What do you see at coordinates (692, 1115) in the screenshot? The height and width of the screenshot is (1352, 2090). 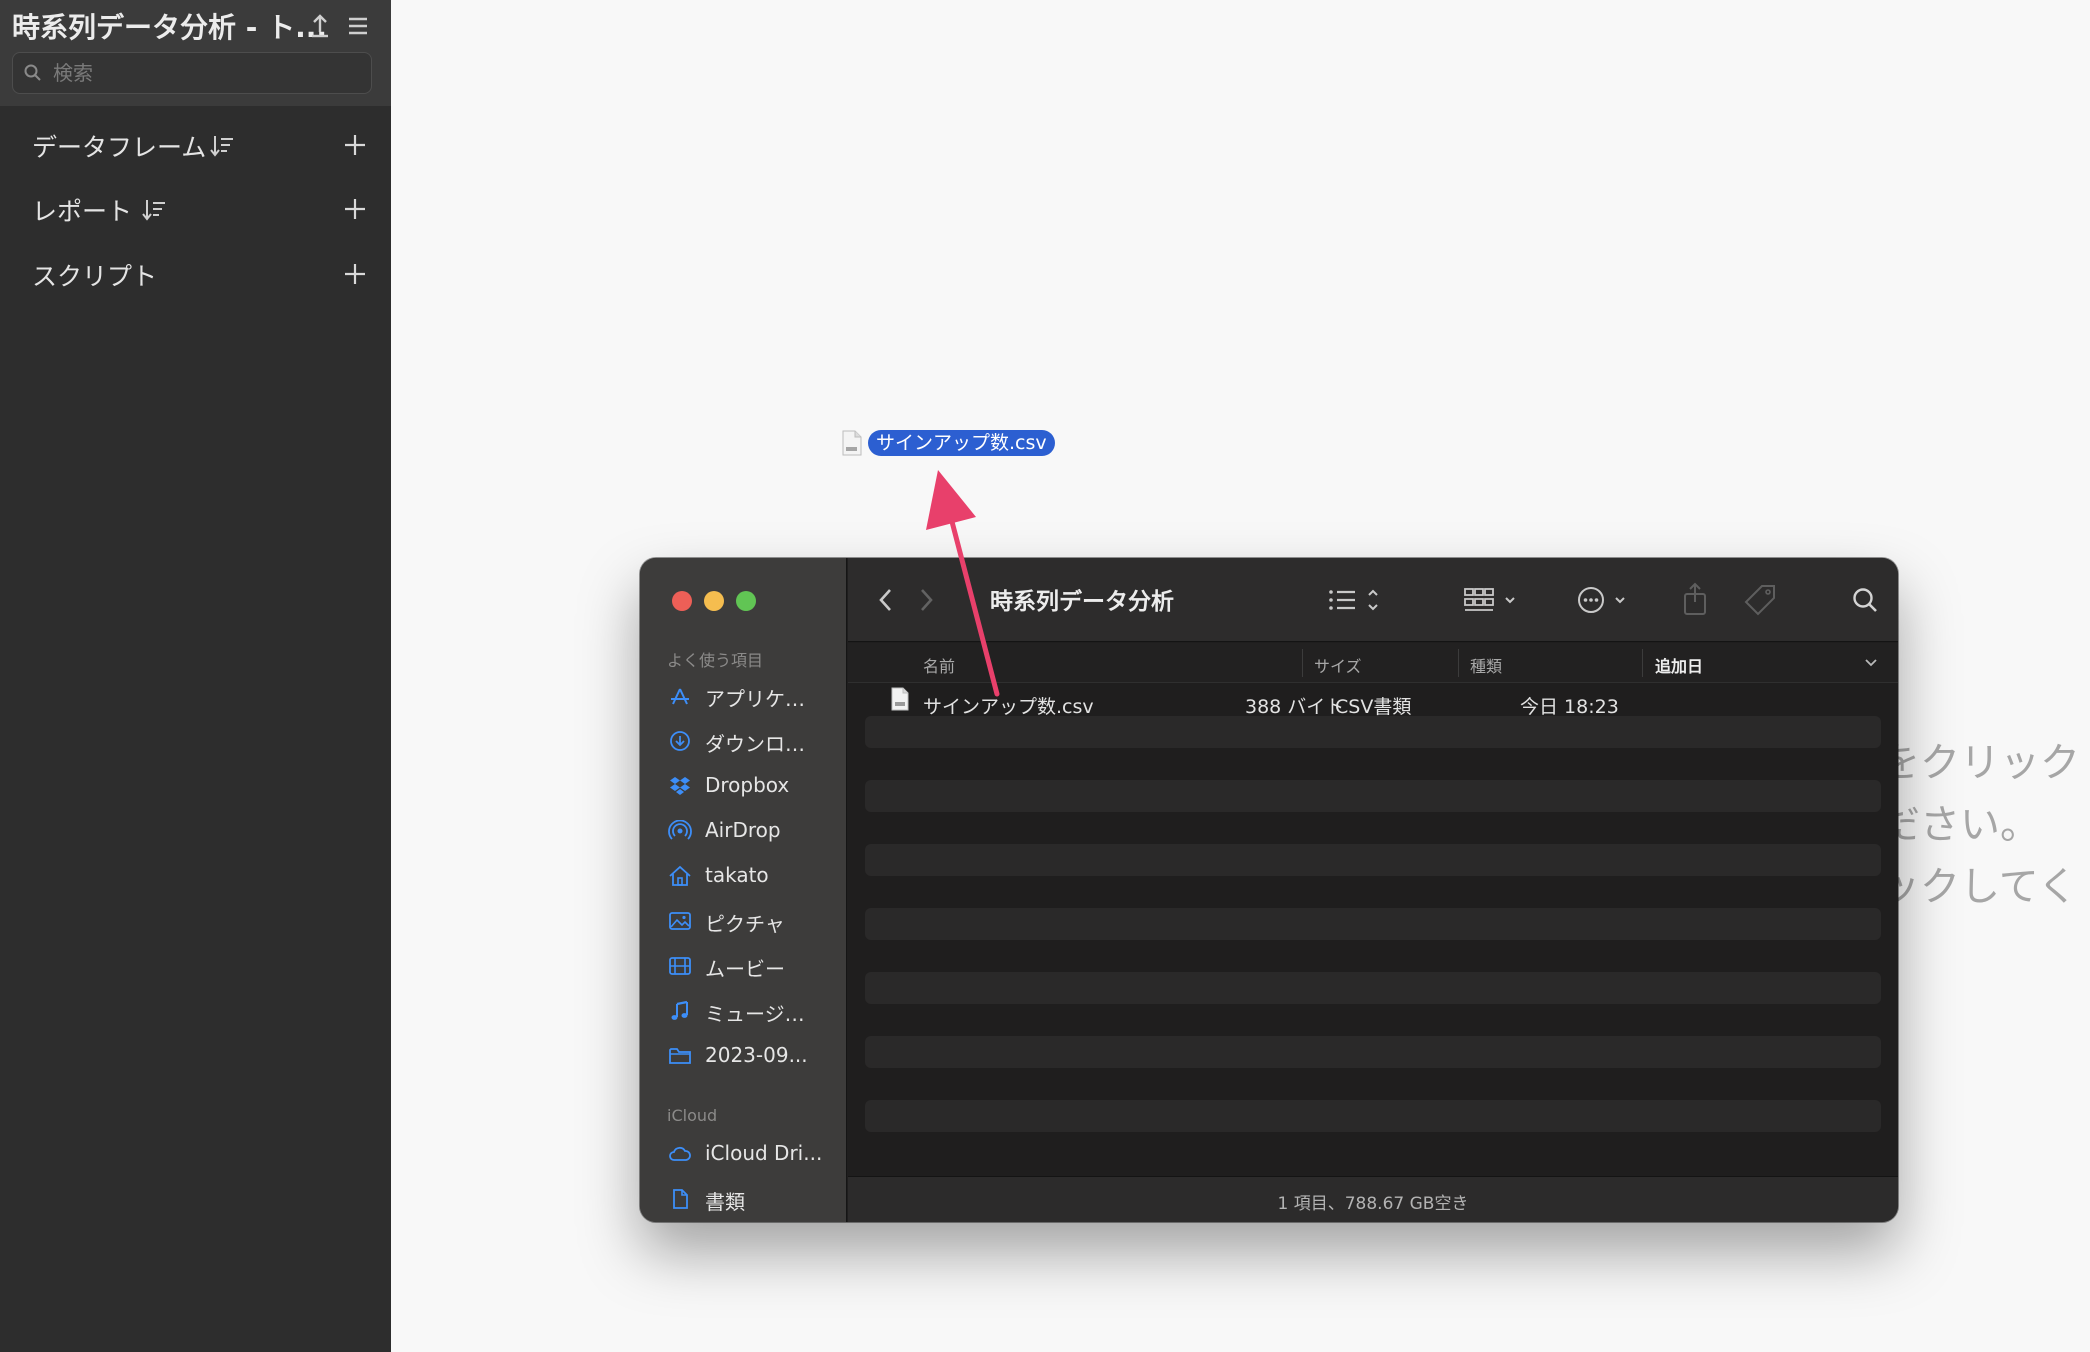 I see `icloud-section-title: iCloud` at bounding box center [692, 1115].